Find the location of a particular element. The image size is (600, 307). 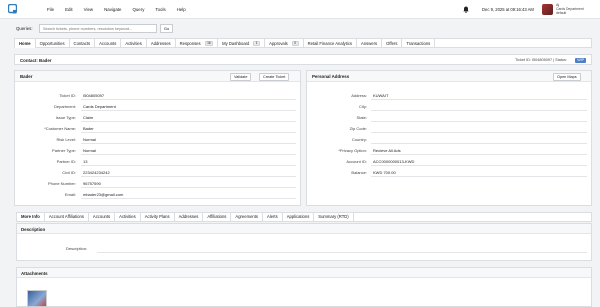

field-address: Address: KUWAIT is located at coordinates (449, 95).